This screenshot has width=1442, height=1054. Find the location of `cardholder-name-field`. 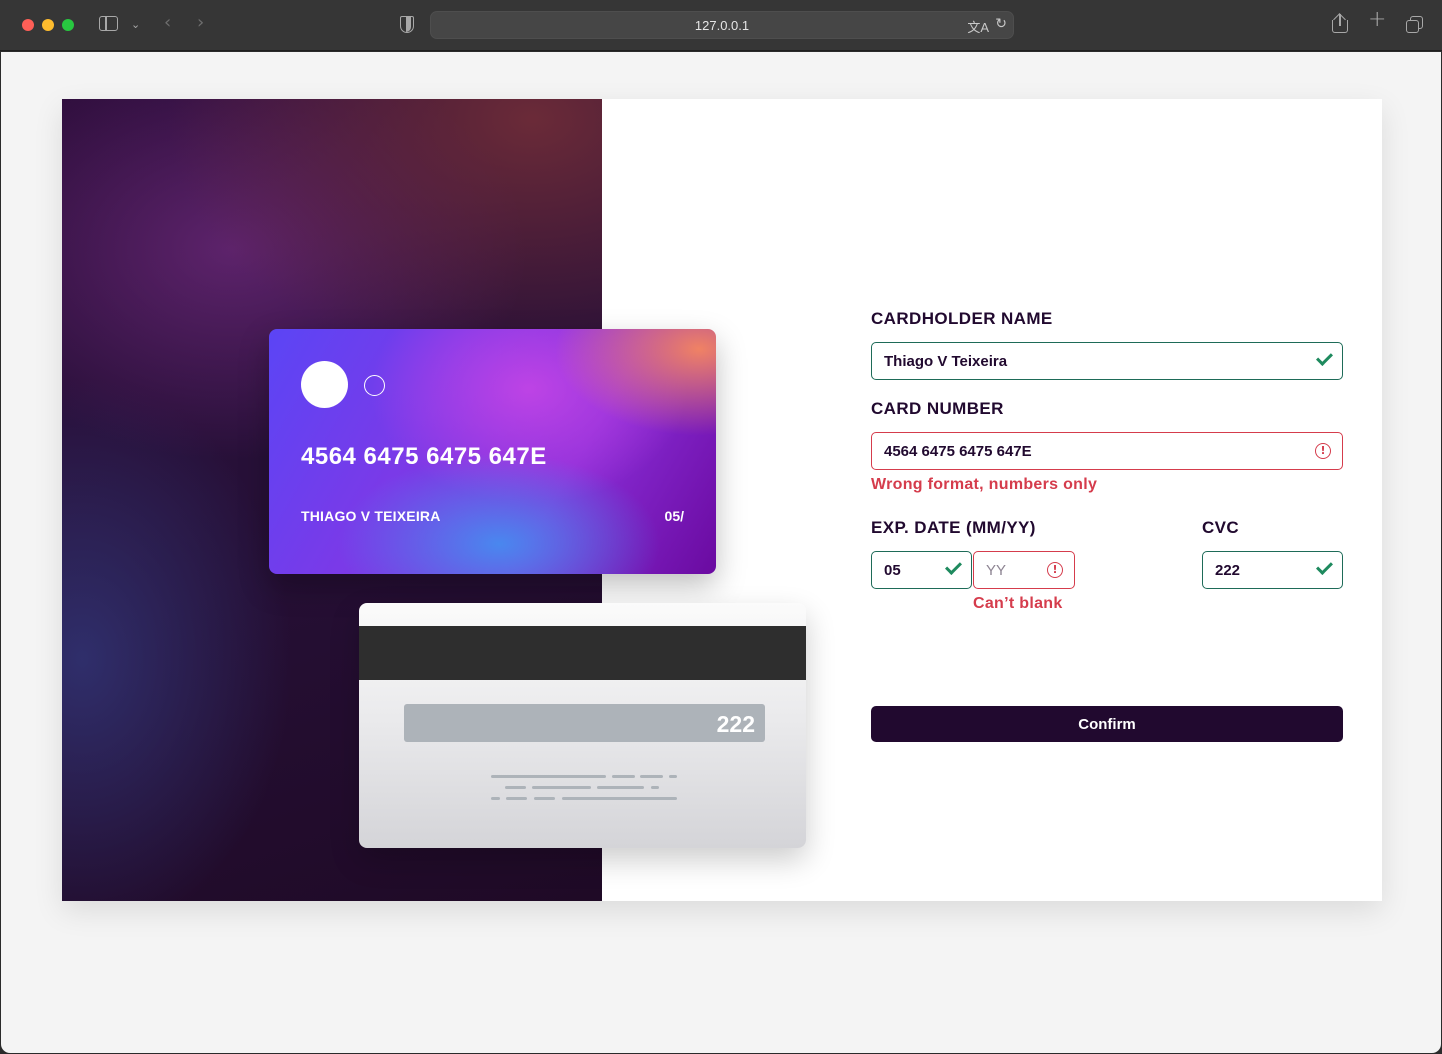

cardholder-name-field is located at coordinates (1107, 361).